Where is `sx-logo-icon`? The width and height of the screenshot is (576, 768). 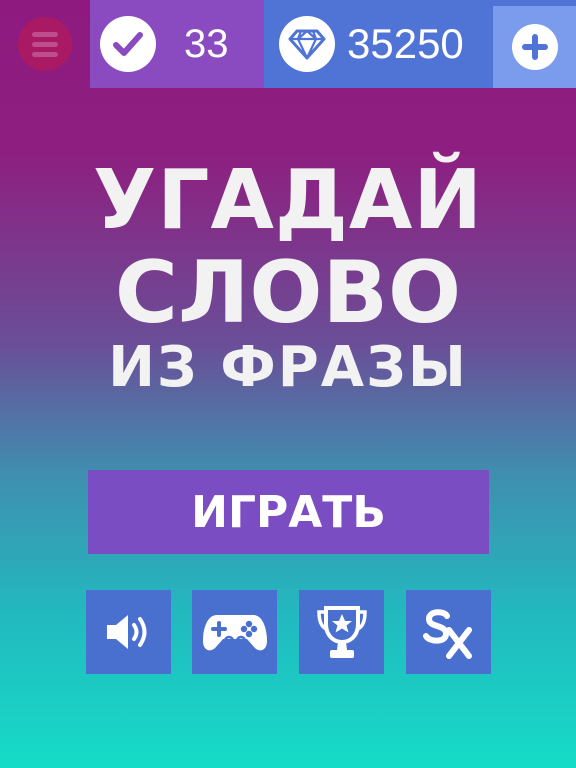
sx-logo-icon is located at coordinates (447, 634).